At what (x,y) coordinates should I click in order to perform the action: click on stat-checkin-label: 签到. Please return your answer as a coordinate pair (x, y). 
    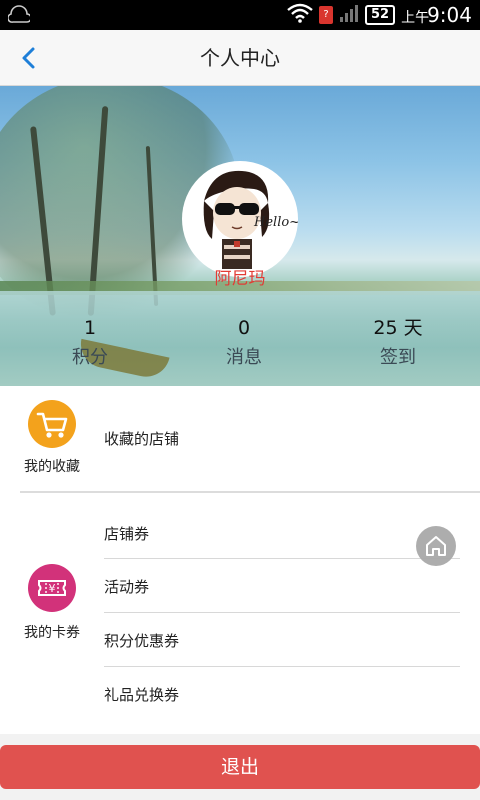
    Looking at the image, I should click on (398, 357).